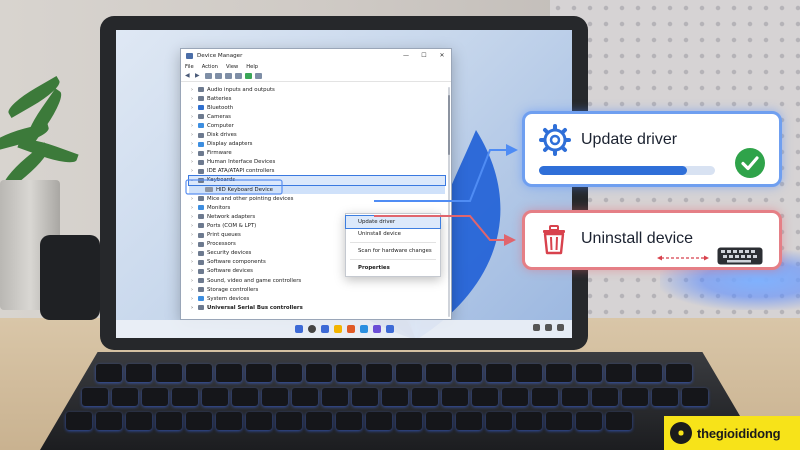 This screenshot has height=450, width=800. I want to click on tree-scrollbar, so click(449, 202).